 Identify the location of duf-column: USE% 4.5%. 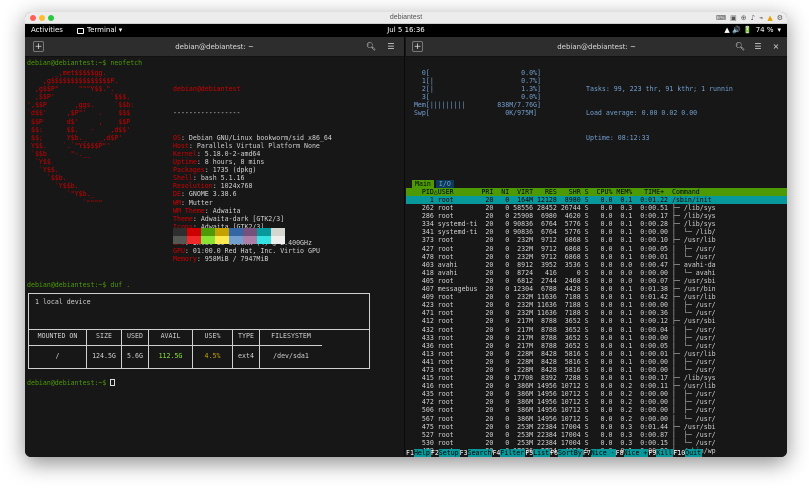
(213, 349).